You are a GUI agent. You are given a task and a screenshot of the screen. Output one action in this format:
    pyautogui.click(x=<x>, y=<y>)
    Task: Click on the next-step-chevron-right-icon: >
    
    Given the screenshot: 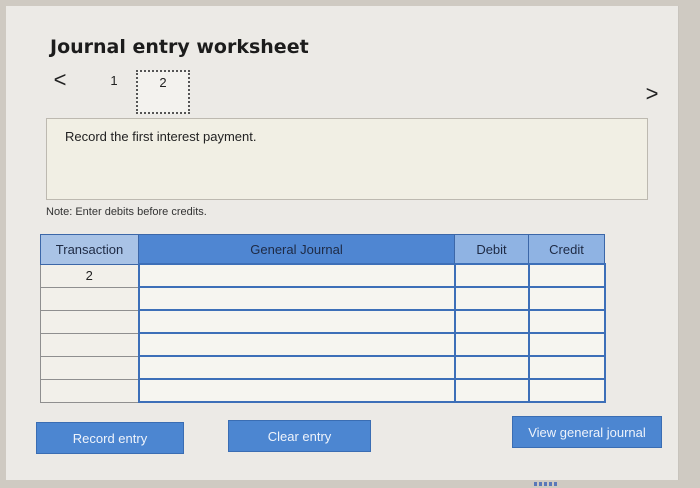 What is the action you would take?
    pyautogui.click(x=652, y=94)
    